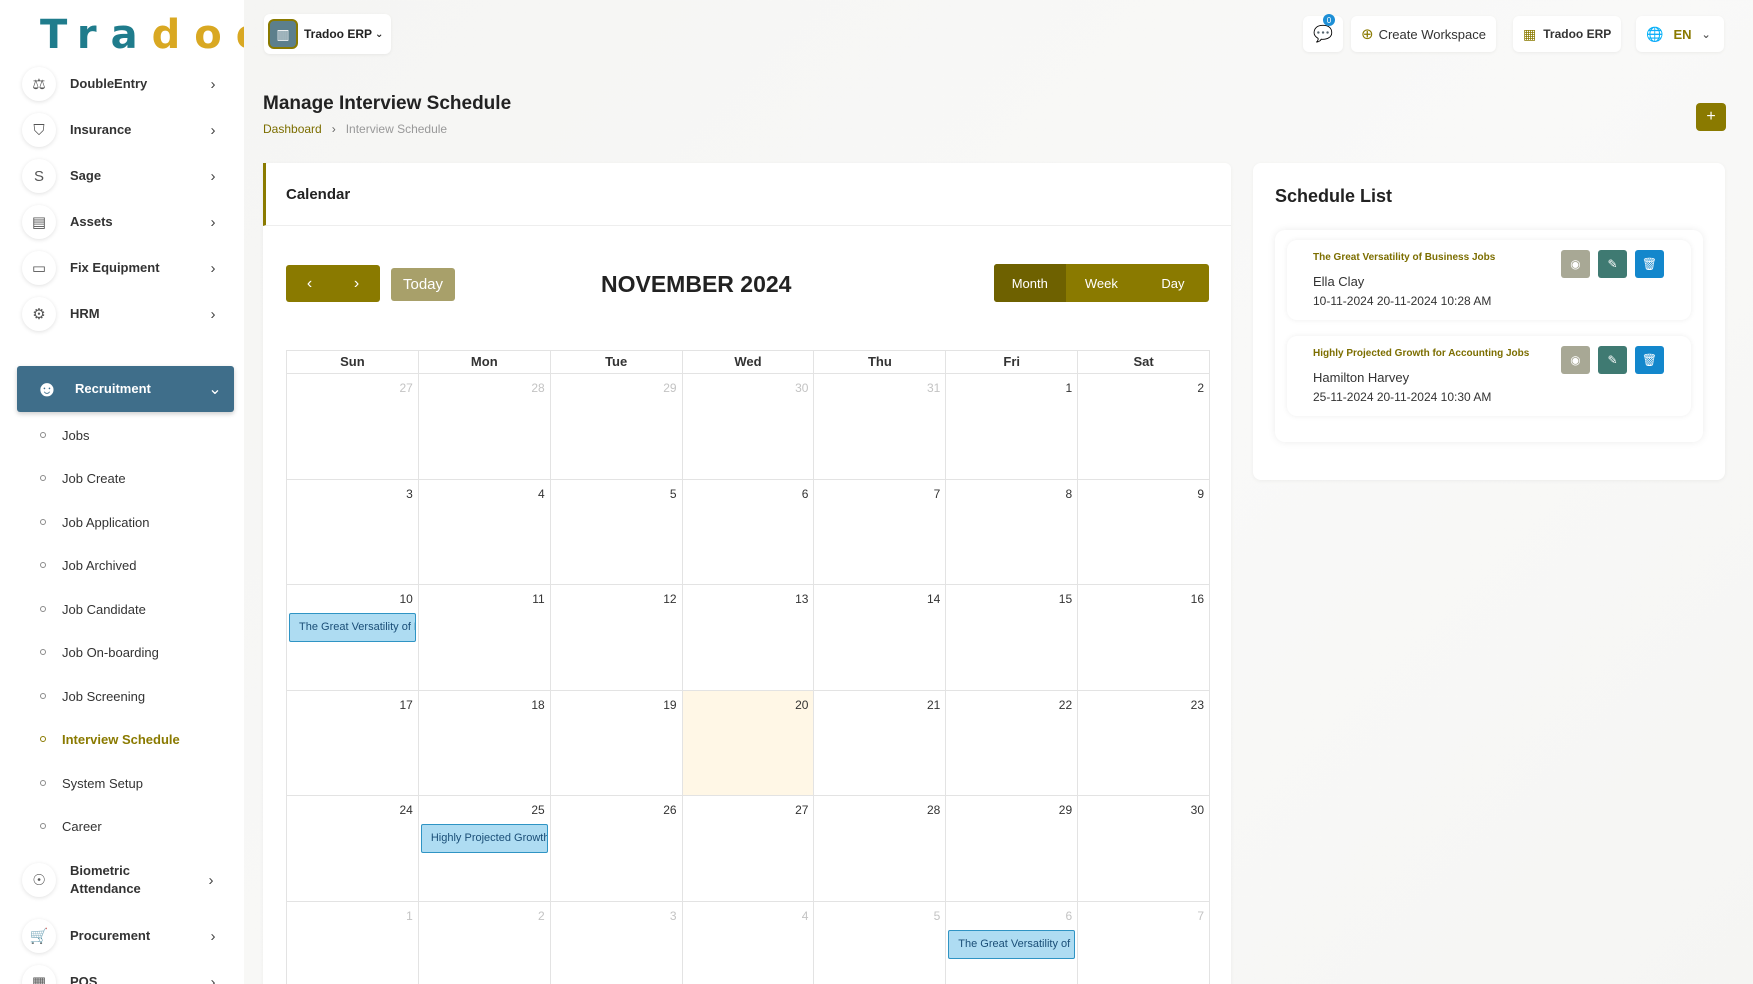 The image size is (1753, 984). What do you see at coordinates (99, 652) in the screenshot?
I see `submenu-item-job-on-boarding: Job On-boarding` at bounding box center [99, 652].